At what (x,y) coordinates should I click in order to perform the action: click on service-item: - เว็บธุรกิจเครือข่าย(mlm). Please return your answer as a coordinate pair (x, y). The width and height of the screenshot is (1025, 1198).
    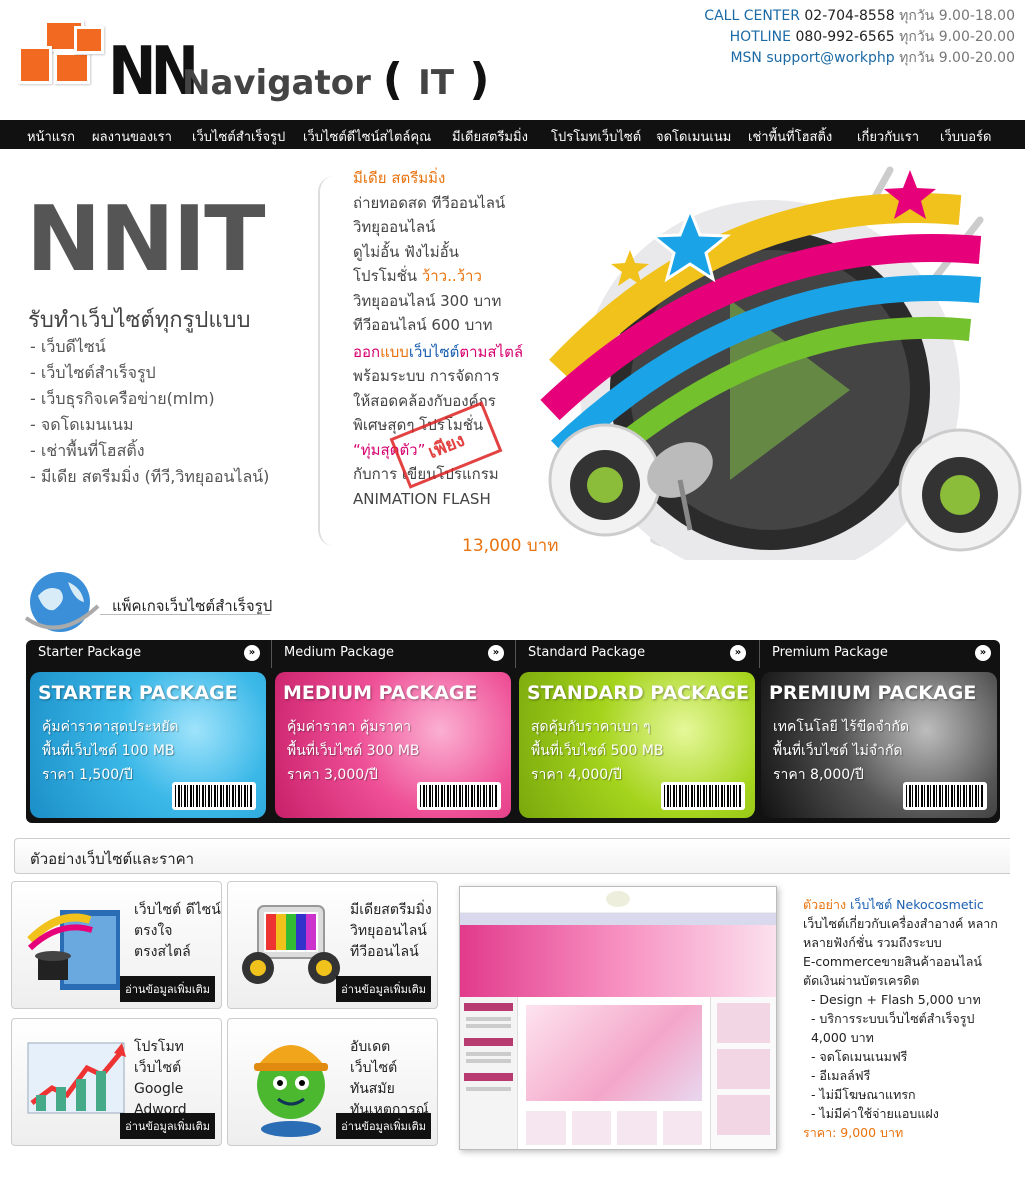
    Looking at the image, I should click on (122, 398).